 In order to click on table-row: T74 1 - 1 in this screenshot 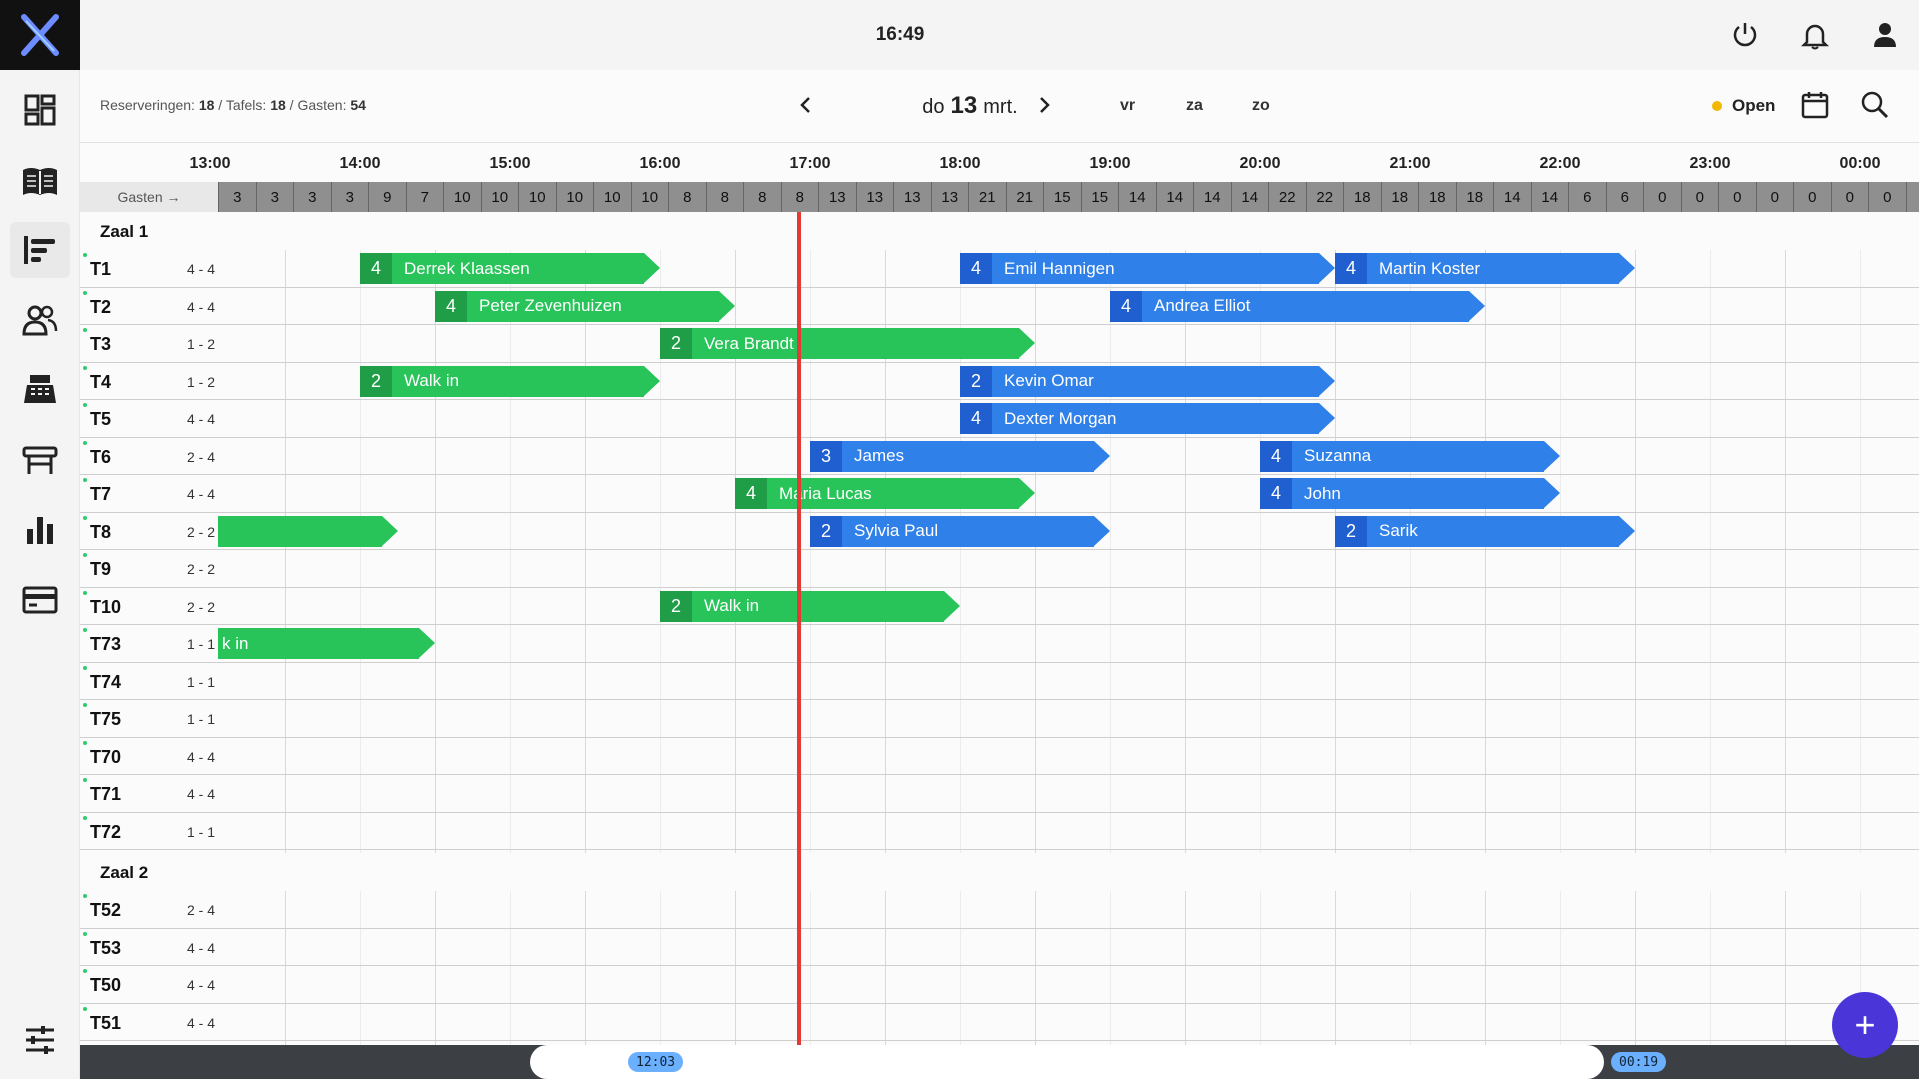, I will do `click(999, 681)`.